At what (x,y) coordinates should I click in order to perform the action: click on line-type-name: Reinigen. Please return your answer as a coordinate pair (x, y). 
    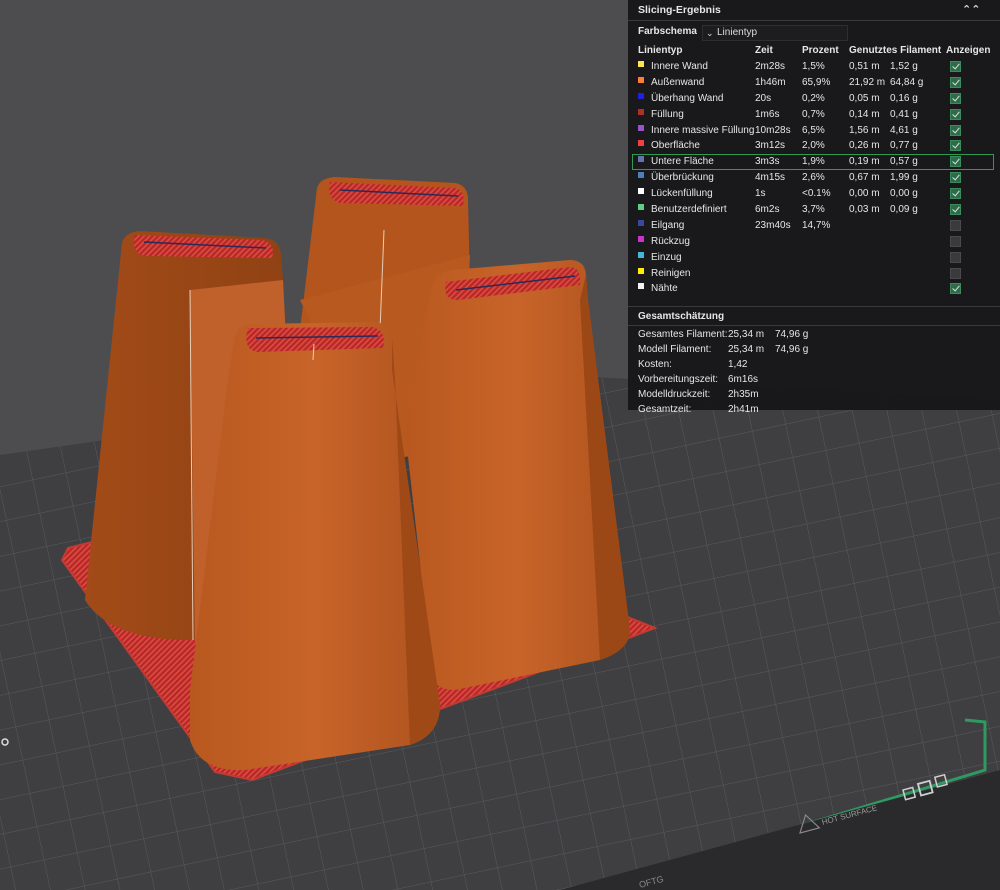
    Looking at the image, I should click on (671, 273).